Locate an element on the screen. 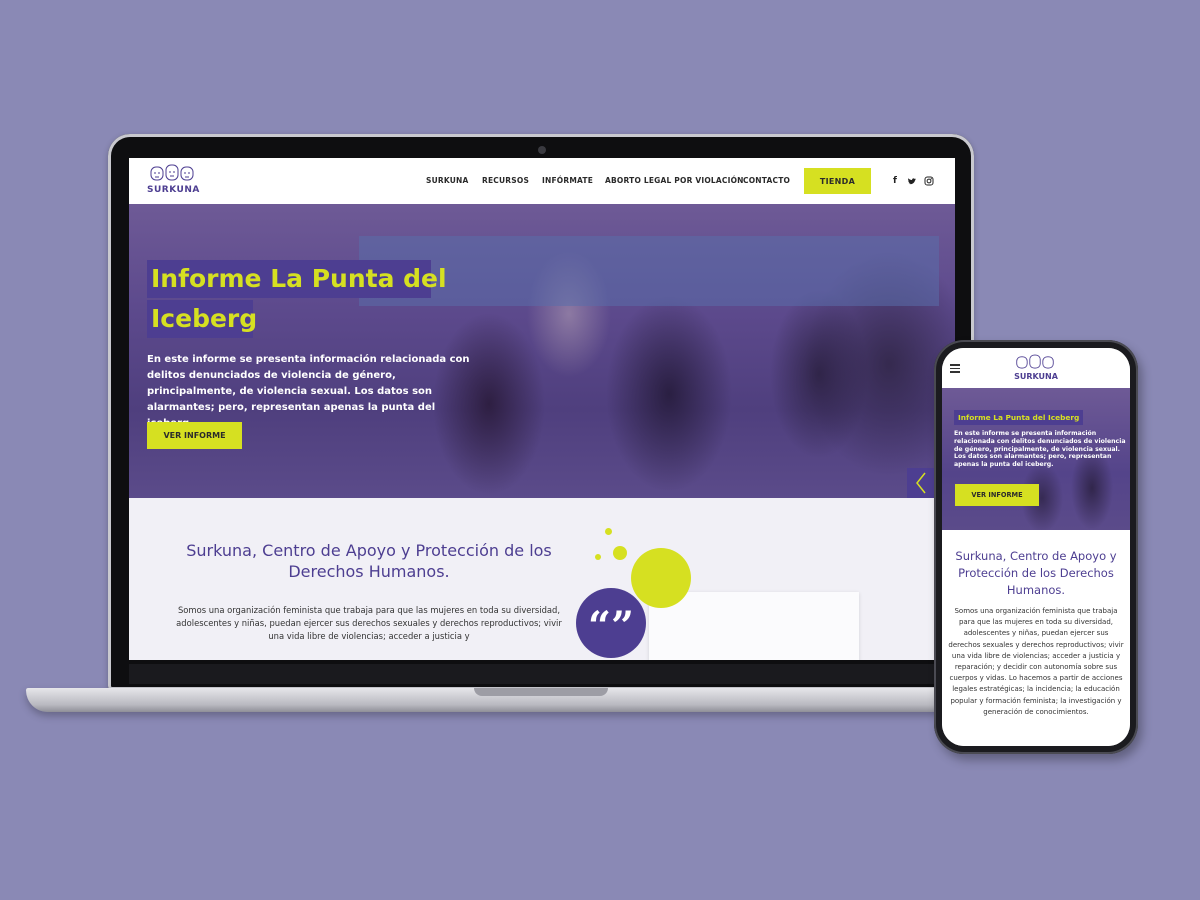 This screenshot has width=1200, height=900. mobile-logo-wordmark: SURKUNA is located at coordinates (1036, 376).